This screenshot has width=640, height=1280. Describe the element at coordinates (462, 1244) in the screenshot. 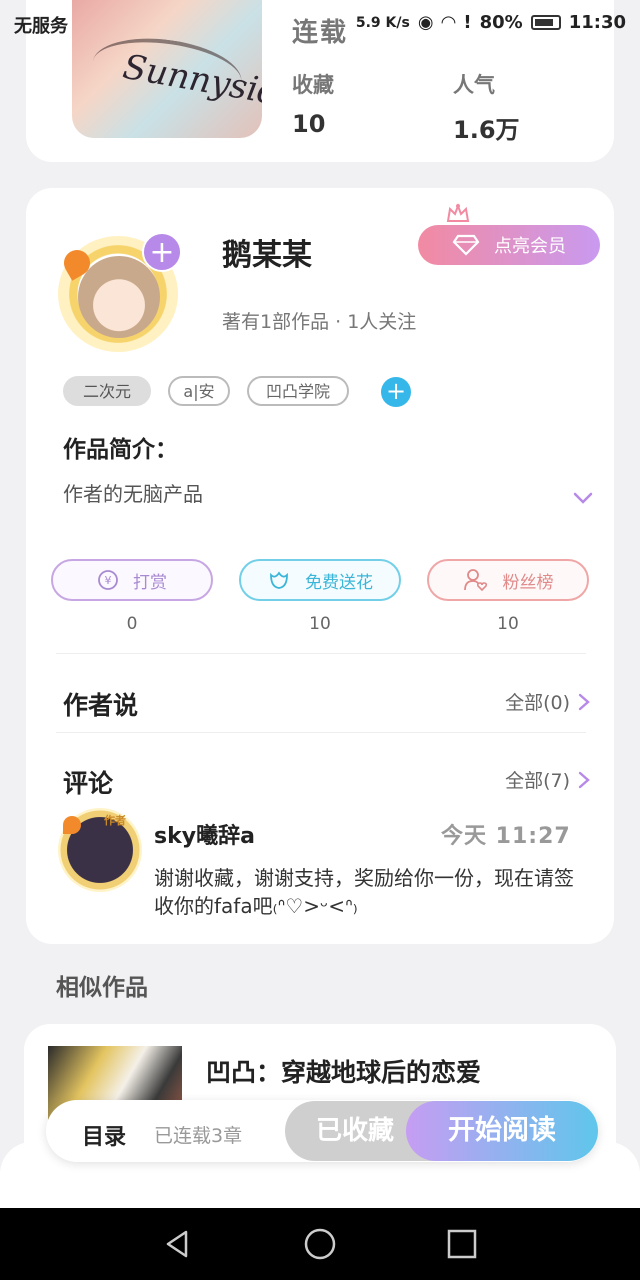

I see `recents-icon` at that location.